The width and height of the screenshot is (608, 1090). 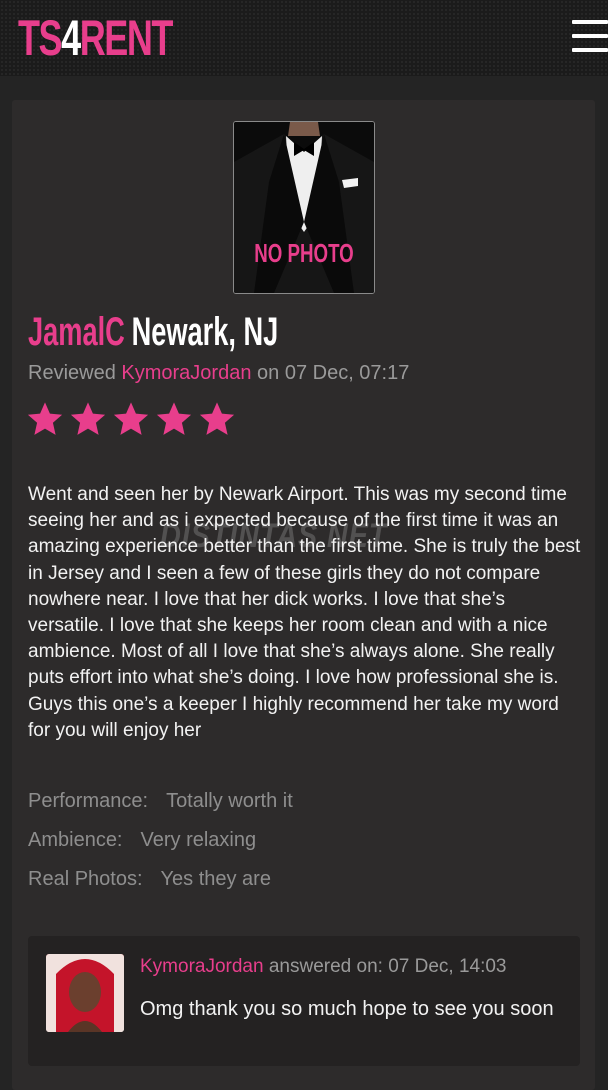 I want to click on reply-date: answered on: 07 Dec, 14:03, so click(x=387, y=966).